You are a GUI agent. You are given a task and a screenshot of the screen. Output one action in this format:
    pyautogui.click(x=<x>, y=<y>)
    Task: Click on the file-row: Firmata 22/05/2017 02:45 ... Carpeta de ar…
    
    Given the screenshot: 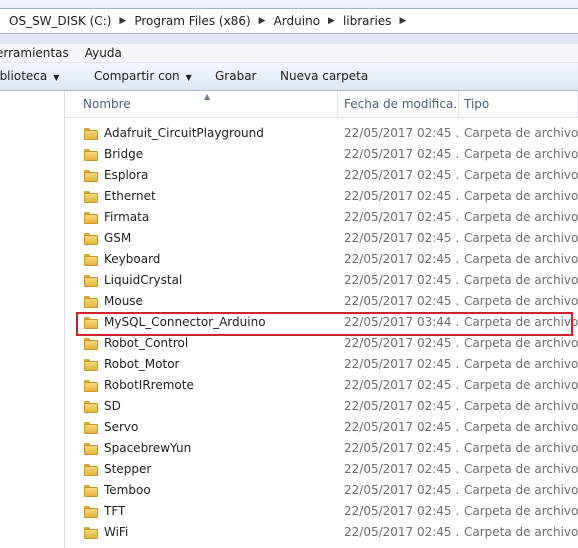 What is the action you would take?
    pyautogui.click(x=321, y=218)
    